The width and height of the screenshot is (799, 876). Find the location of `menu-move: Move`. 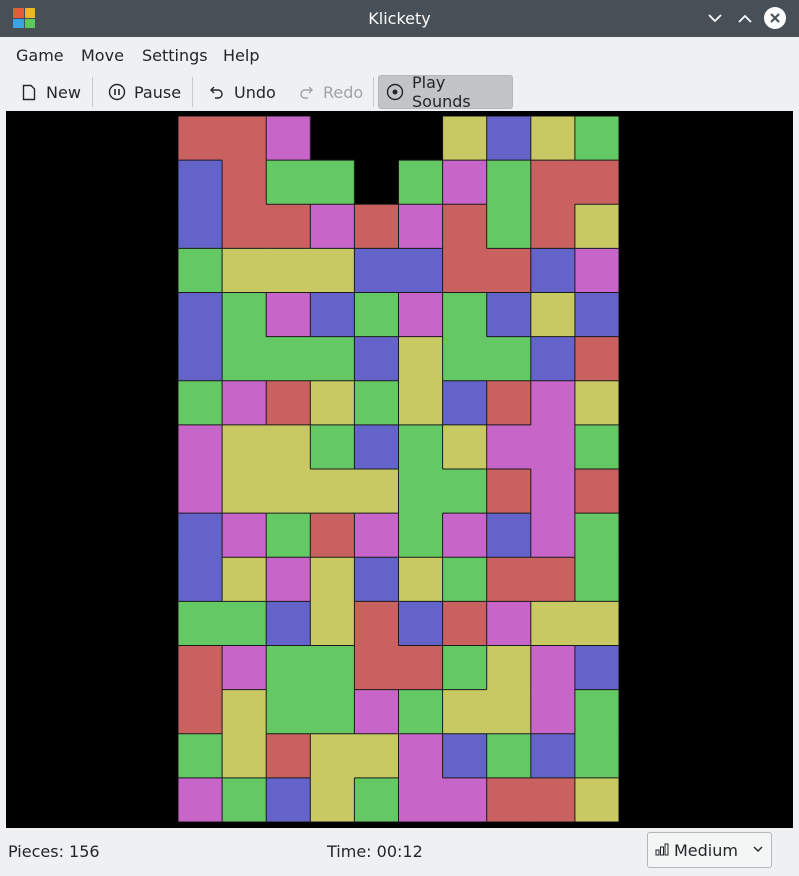

menu-move: Move is located at coordinates (102, 55).